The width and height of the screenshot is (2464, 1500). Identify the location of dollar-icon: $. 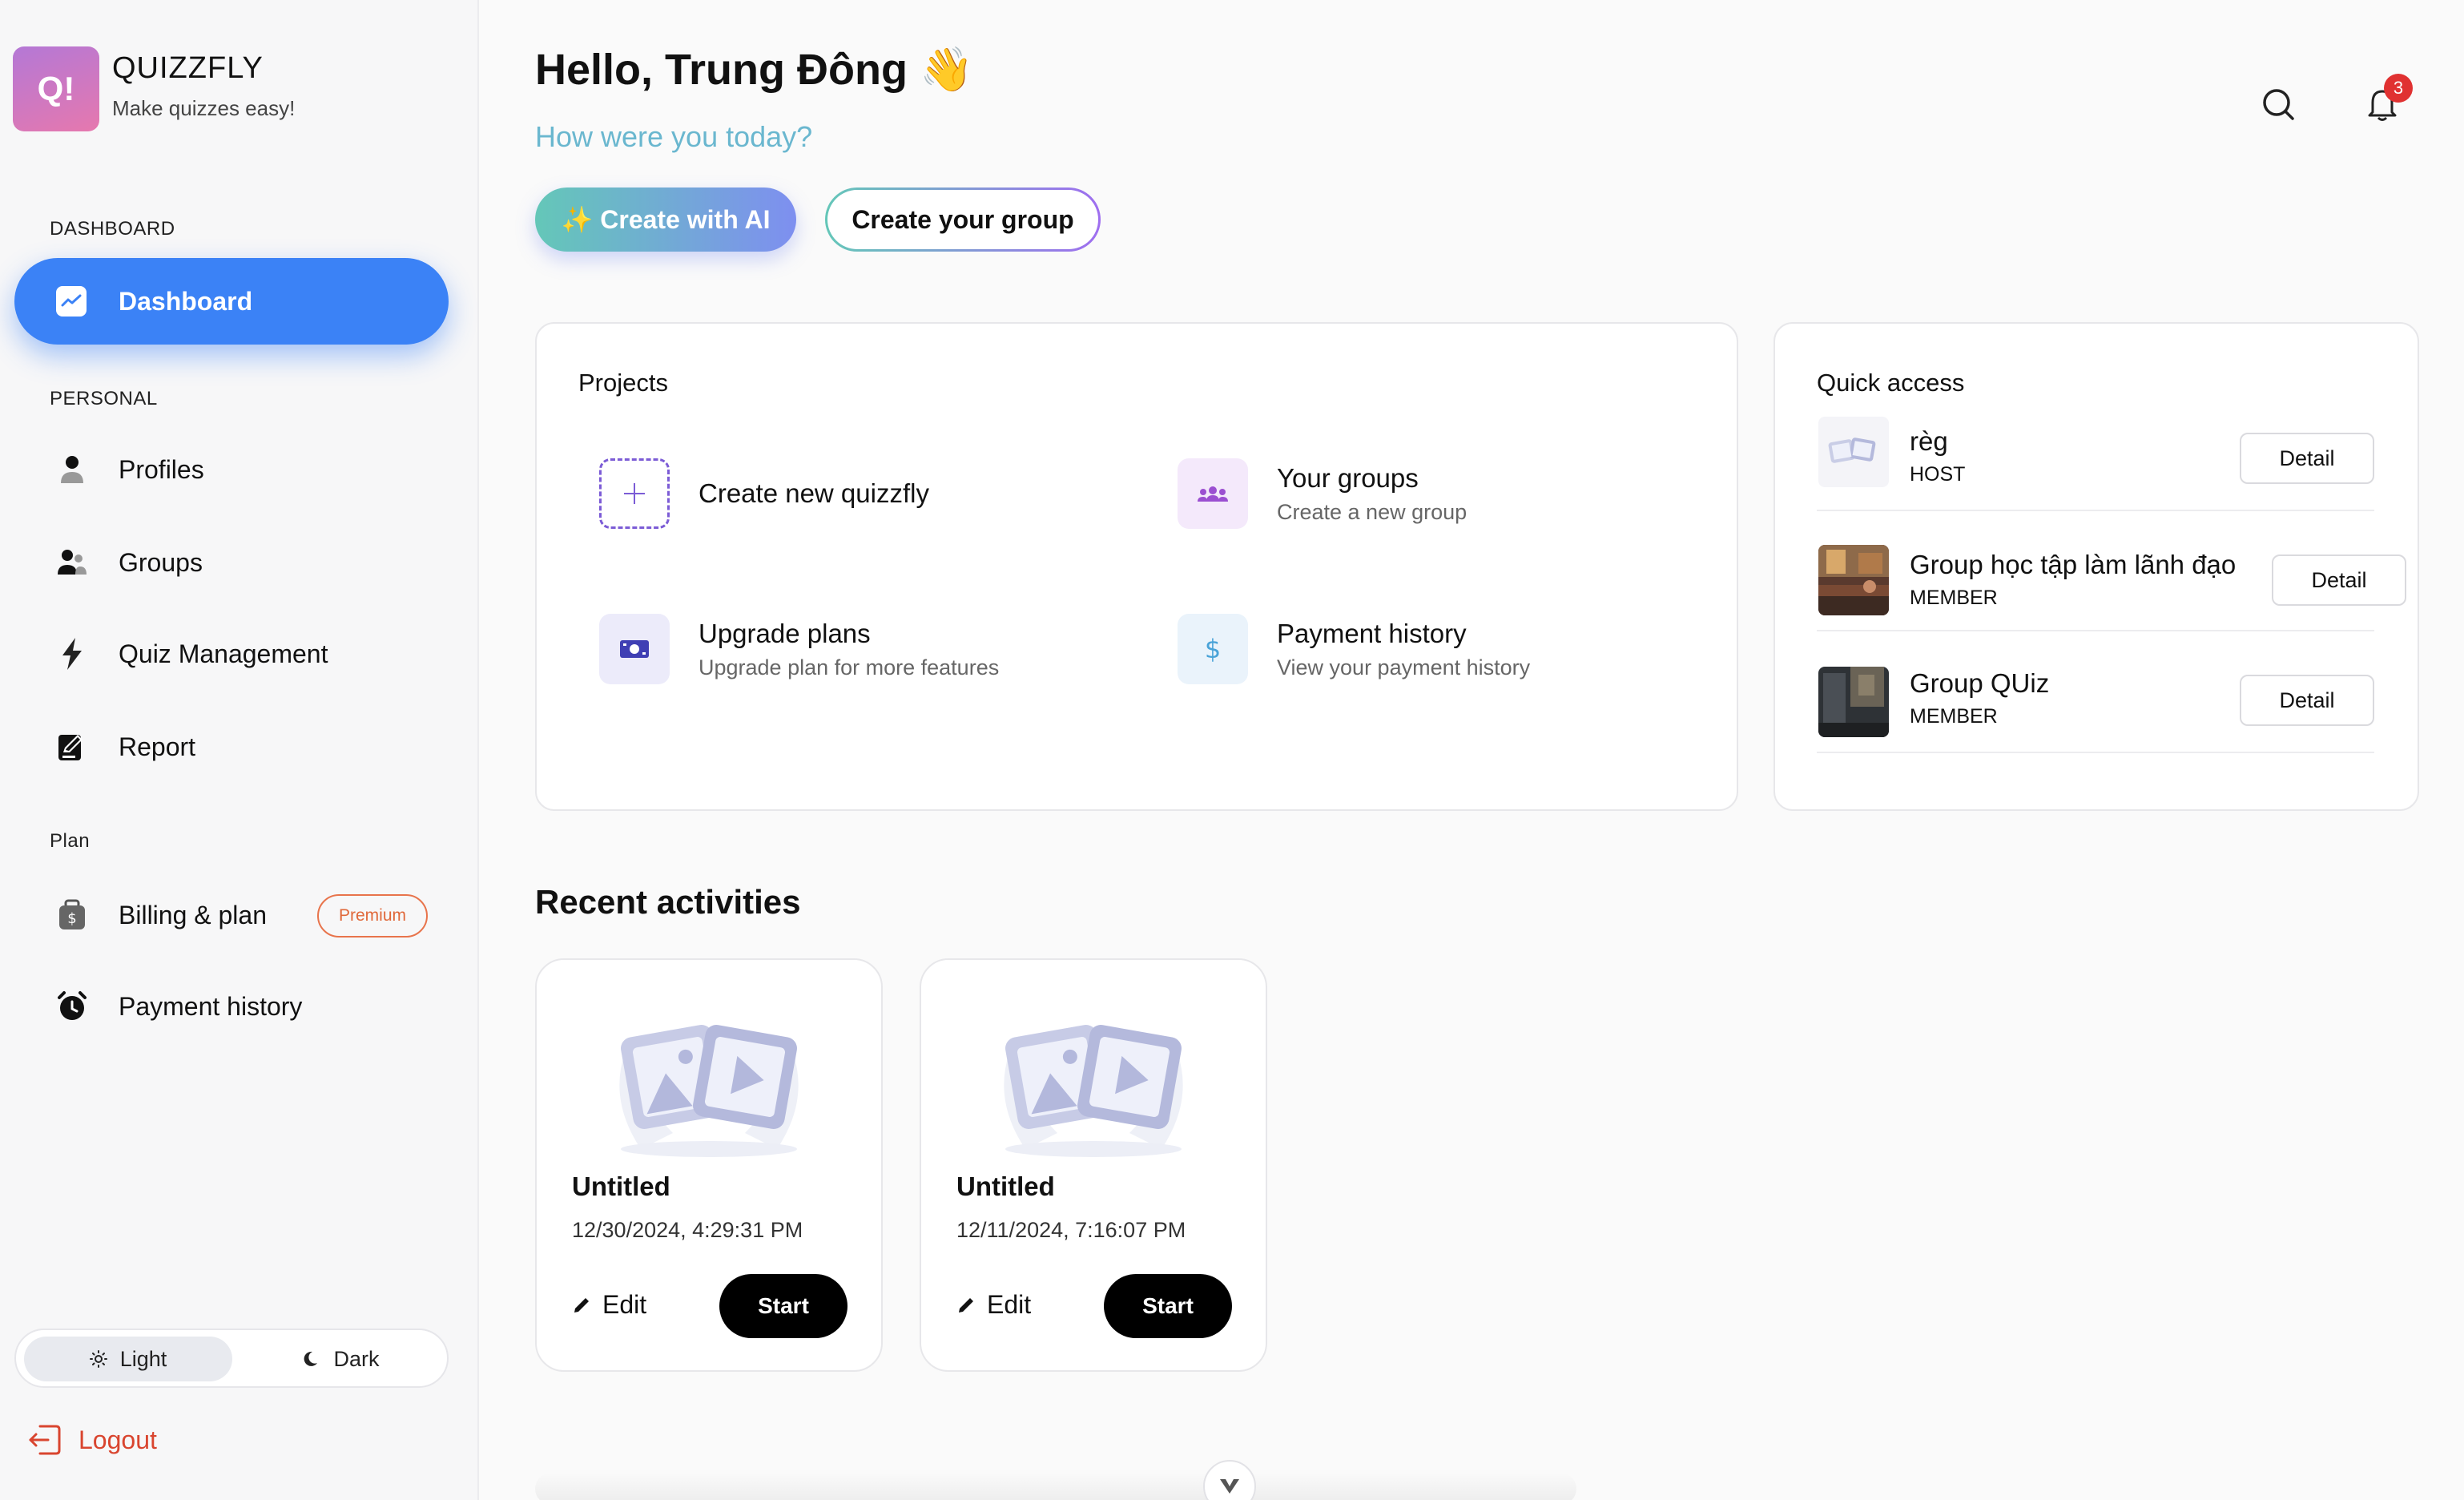
(1213, 649).